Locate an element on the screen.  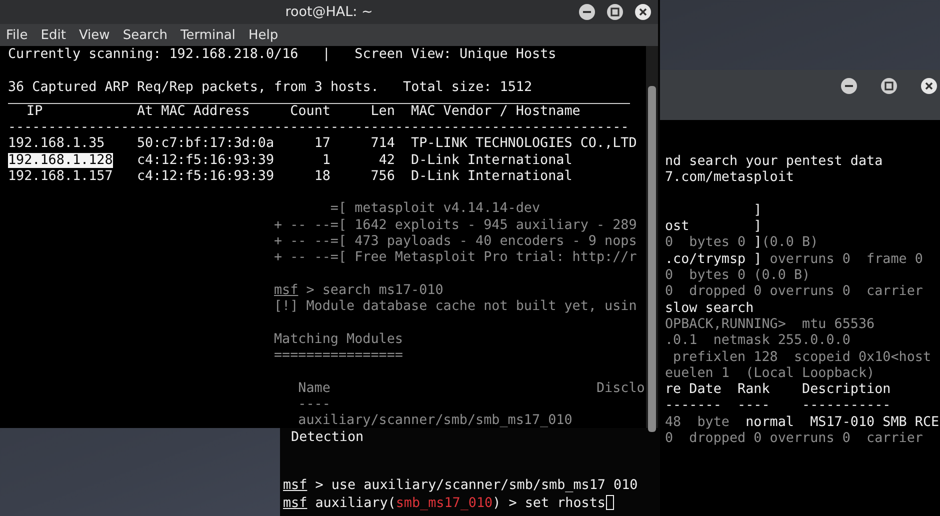
terminal-line: [!] Module database cache not built yet, usin is located at coordinates (456, 307).